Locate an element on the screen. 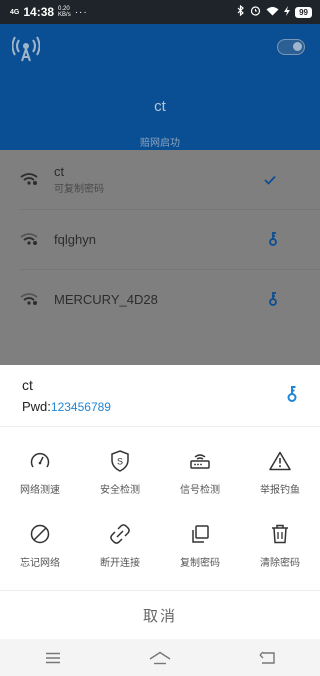 The width and height of the screenshot is (320, 676). menu-nav-button is located at coordinates (53, 658).